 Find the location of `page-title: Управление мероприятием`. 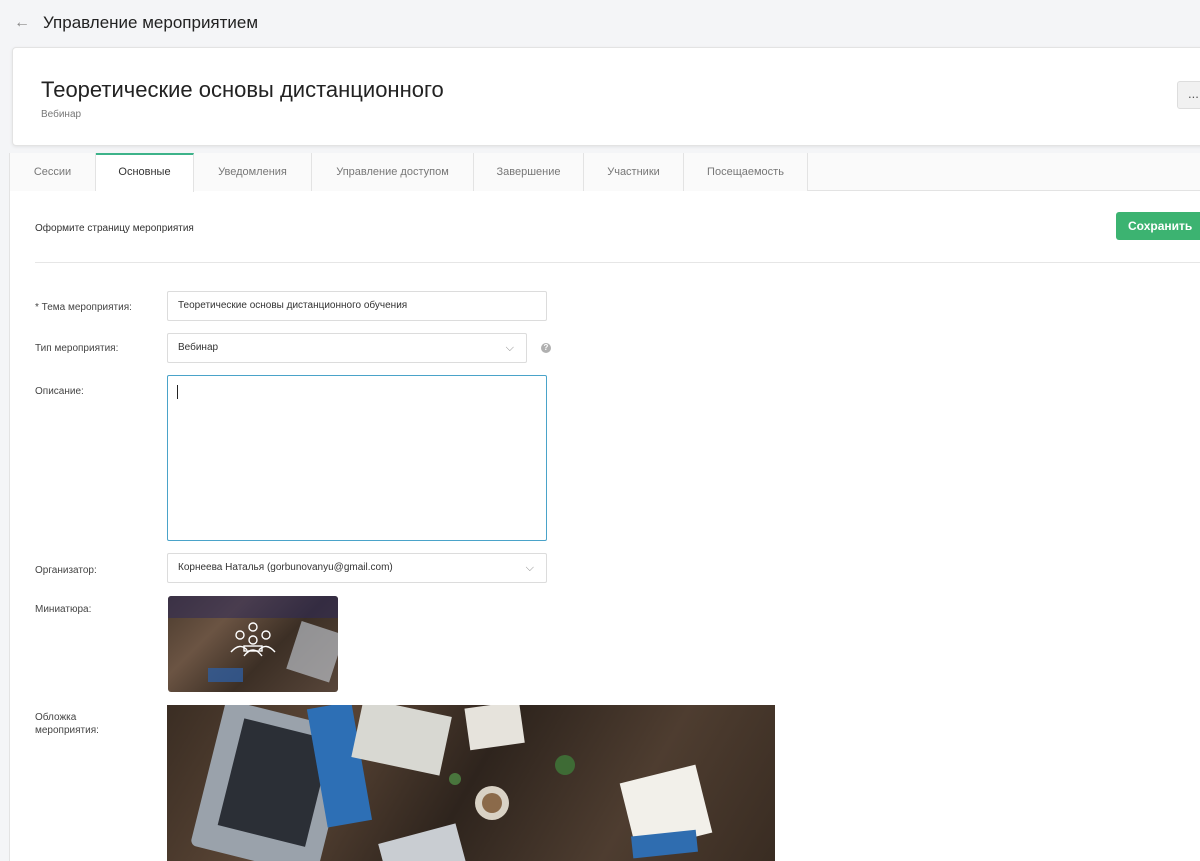

page-title: Управление мероприятием is located at coordinates (151, 22).